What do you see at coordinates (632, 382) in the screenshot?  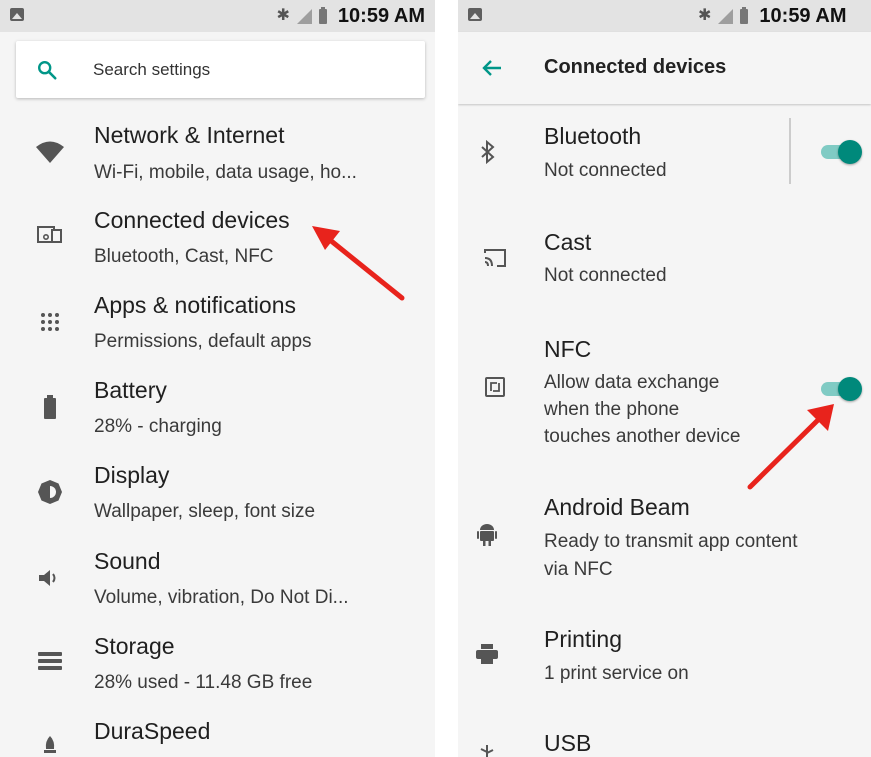 I see `item-subtitle-line: Allow data exchange` at bounding box center [632, 382].